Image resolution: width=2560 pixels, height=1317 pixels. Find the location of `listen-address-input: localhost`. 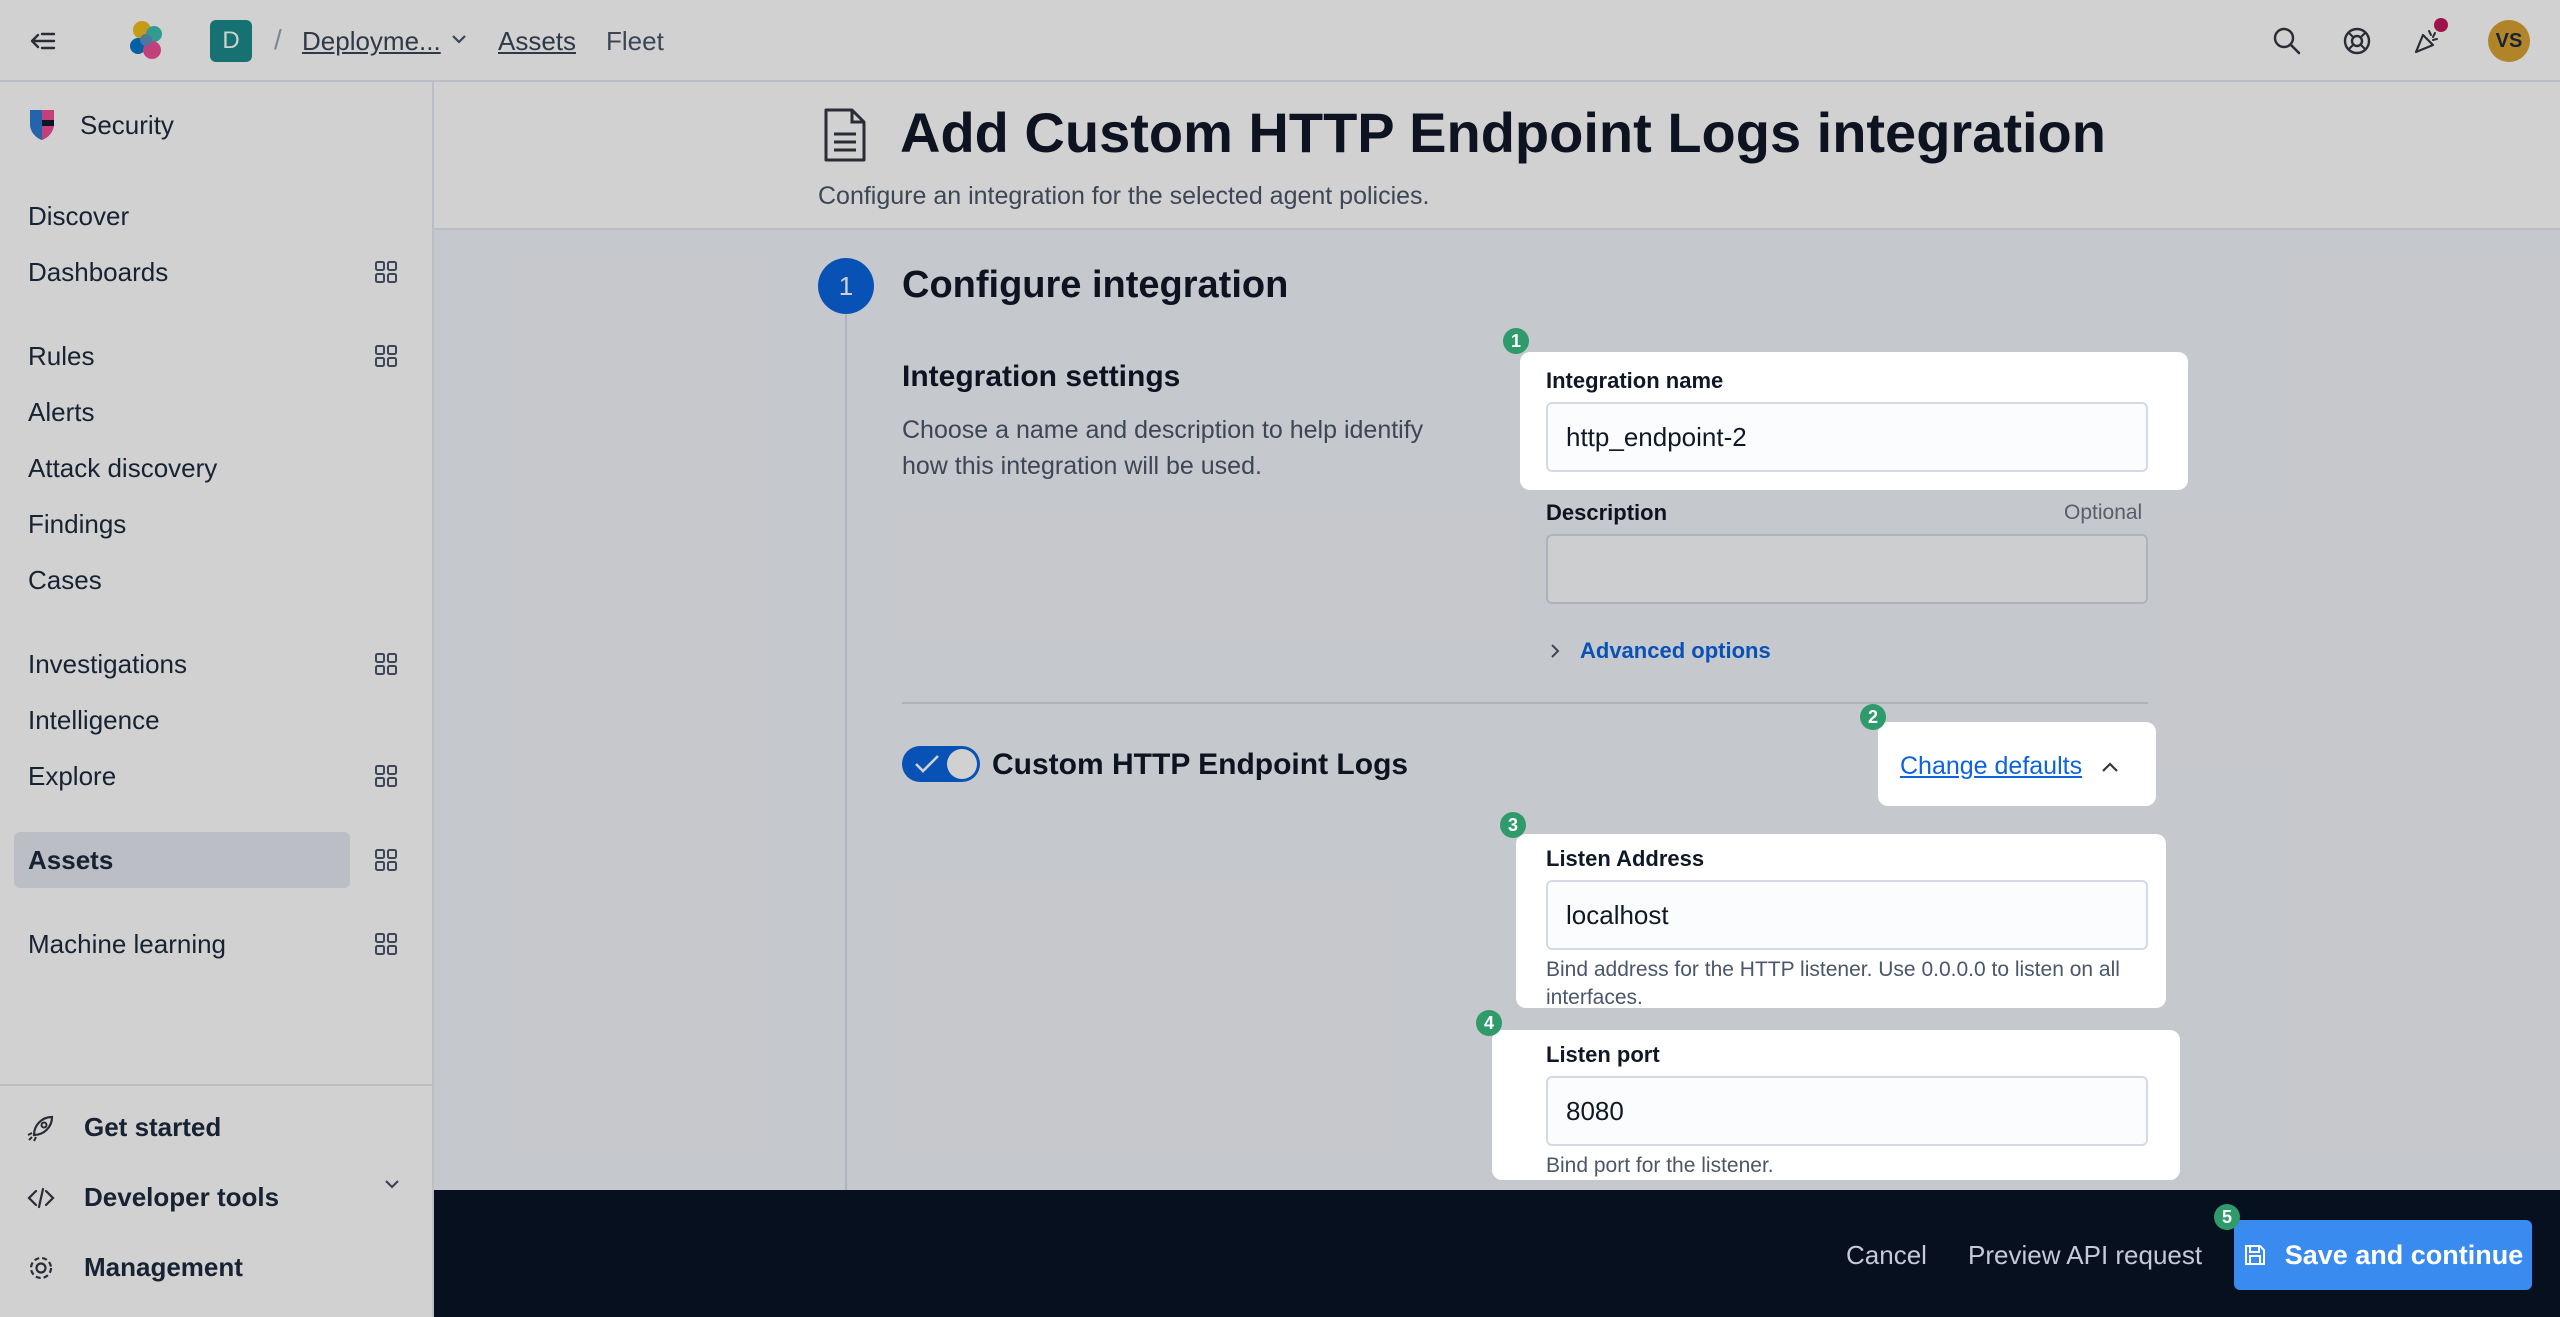

listen-address-input: localhost is located at coordinates (1847, 915).